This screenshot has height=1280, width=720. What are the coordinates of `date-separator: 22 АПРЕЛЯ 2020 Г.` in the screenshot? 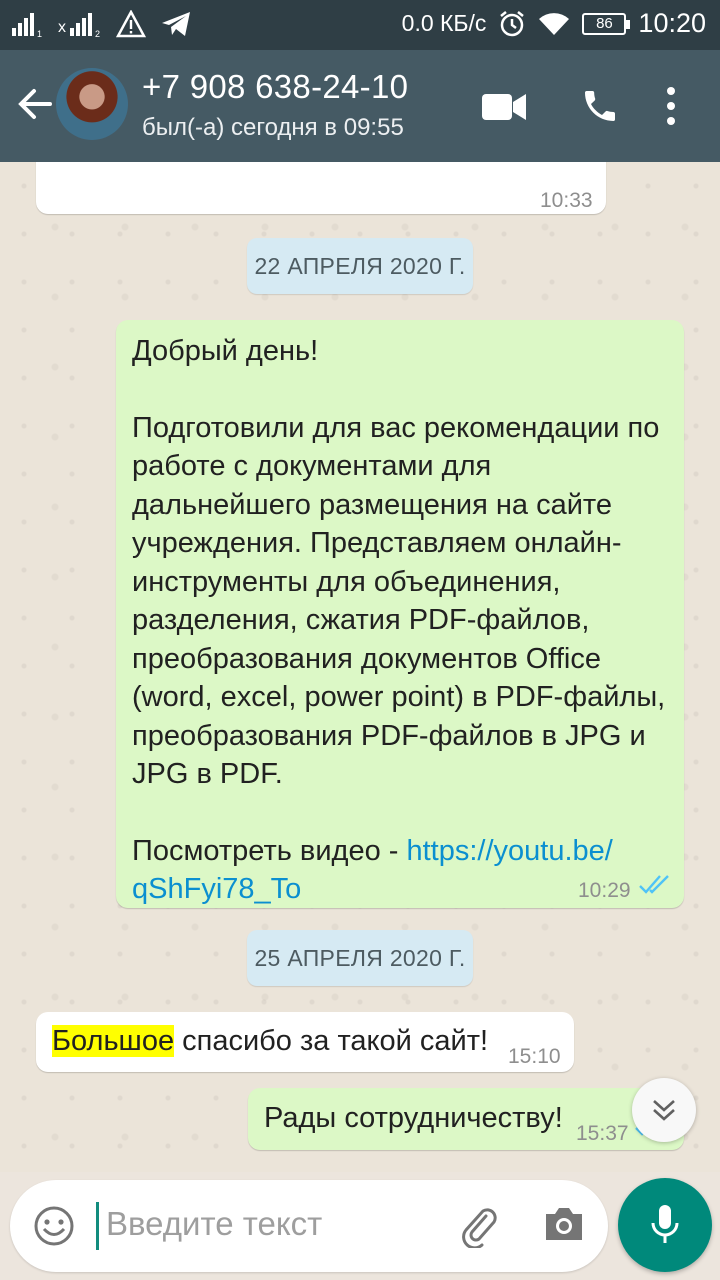 It's located at (360, 266).